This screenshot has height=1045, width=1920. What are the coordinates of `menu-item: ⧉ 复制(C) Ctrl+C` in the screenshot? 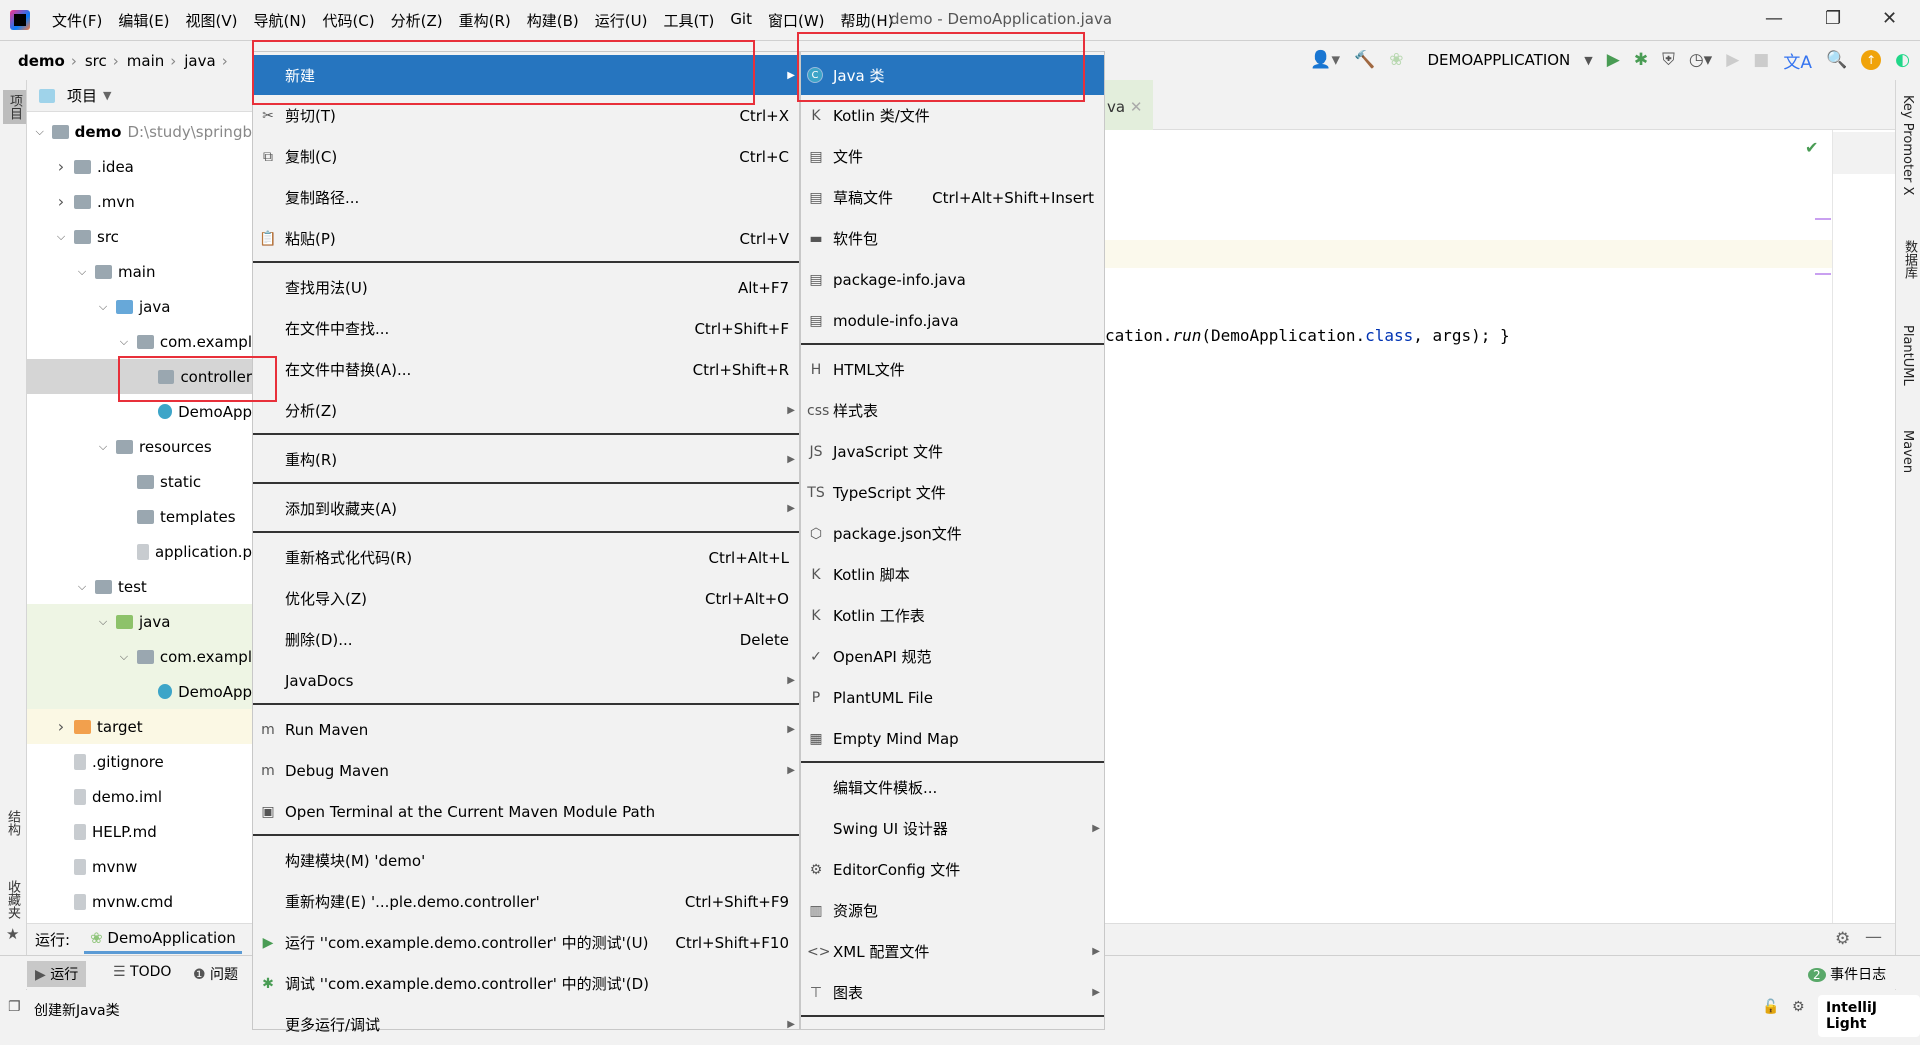 It's located at (526, 156).